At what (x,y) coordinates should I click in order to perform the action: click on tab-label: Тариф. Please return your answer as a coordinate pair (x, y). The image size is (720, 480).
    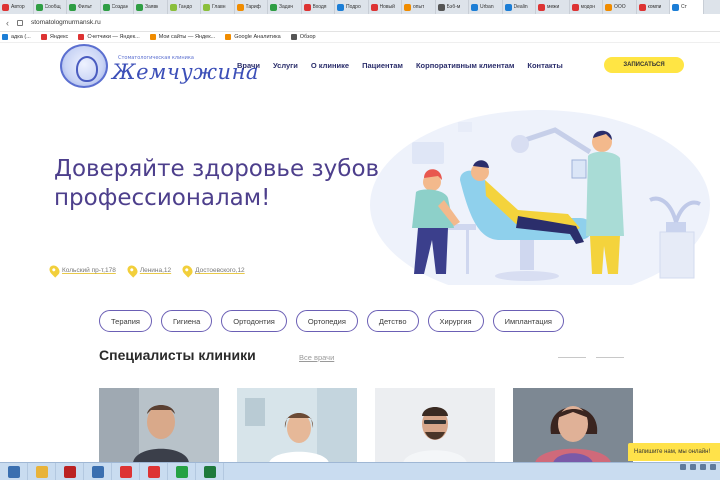
    Looking at the image, I should click on (253, 7).